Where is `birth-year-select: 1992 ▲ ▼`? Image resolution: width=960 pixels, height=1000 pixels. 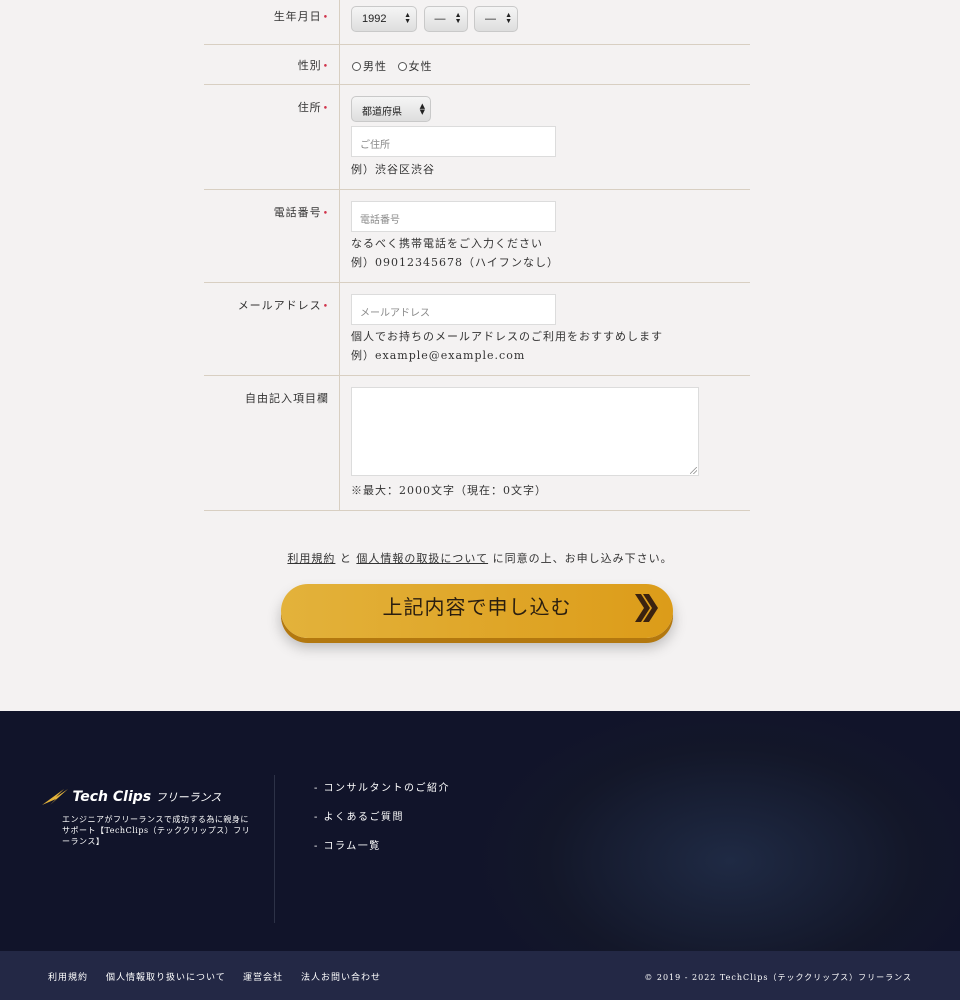
birth-year-select: 1992 ▲ ▼ is located at coordinates (384, 19).